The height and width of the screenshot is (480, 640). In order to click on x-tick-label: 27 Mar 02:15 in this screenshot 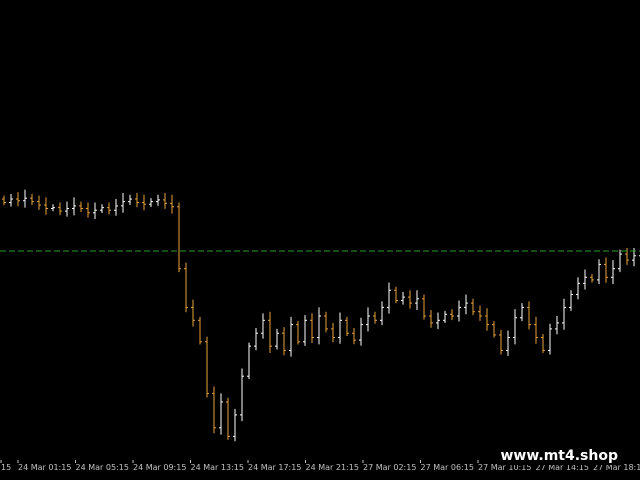, I will do `click(389, 467)`.